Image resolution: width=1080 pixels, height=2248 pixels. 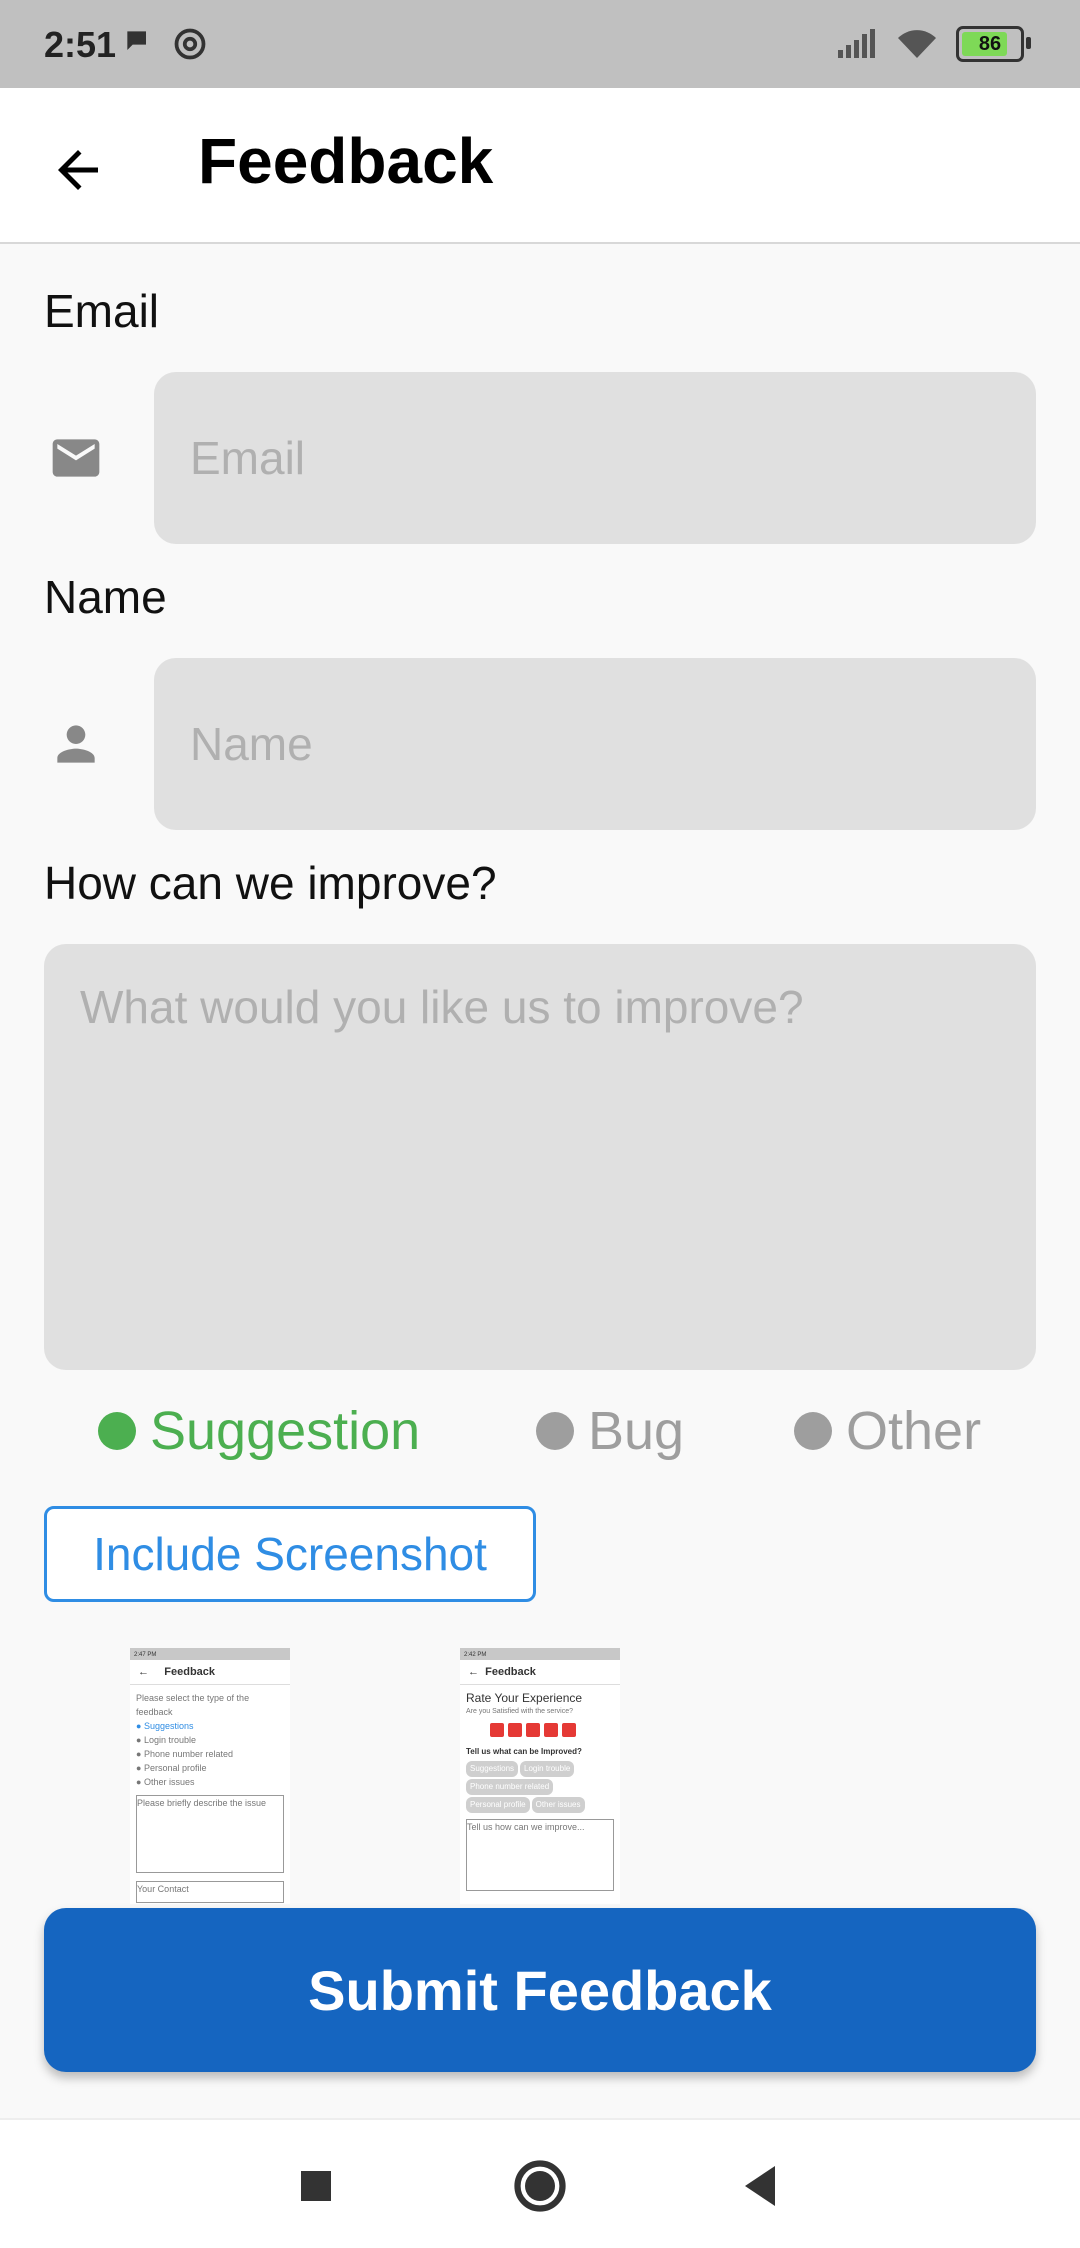 What do you see at coordinates (190, 44) in the screenshot?
I see `at-sign-icon` at bounding box center [190, 44].